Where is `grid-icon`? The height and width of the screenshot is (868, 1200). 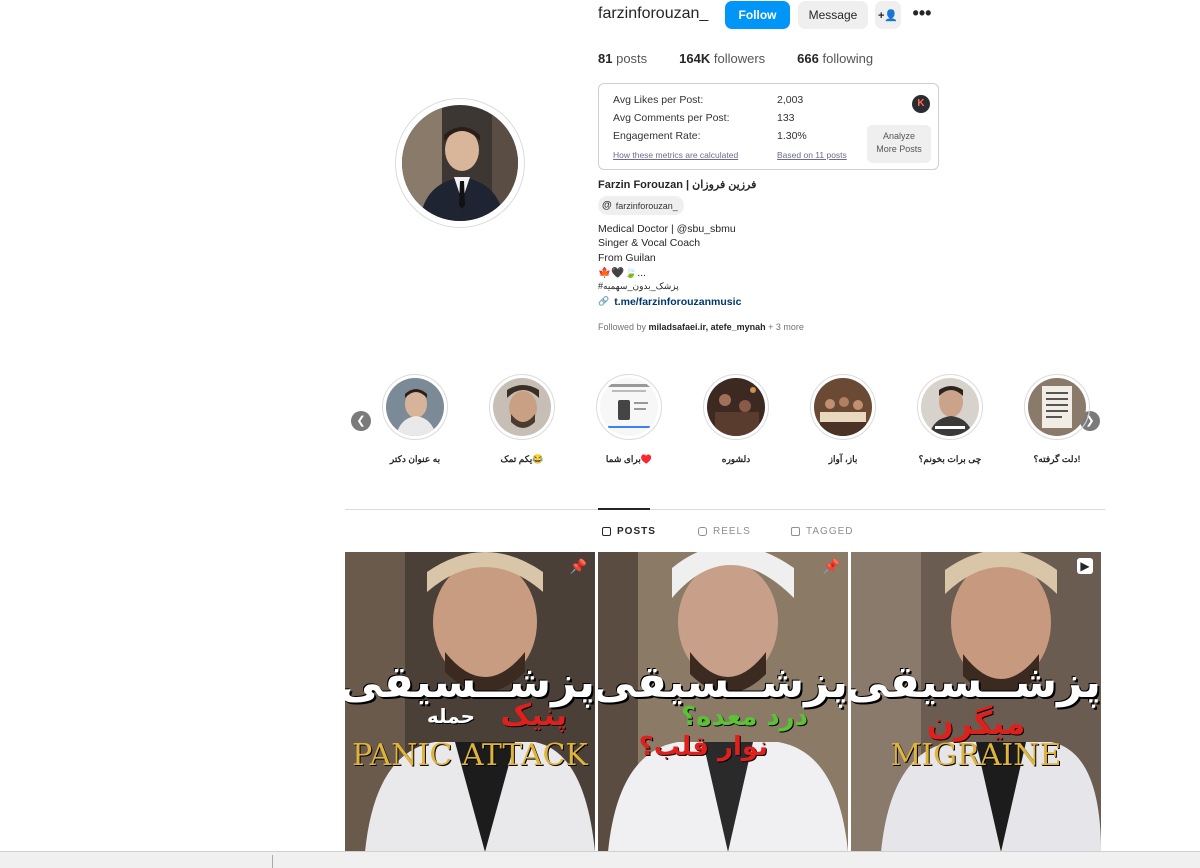 grid-icon is located at coordinates (606, 531).